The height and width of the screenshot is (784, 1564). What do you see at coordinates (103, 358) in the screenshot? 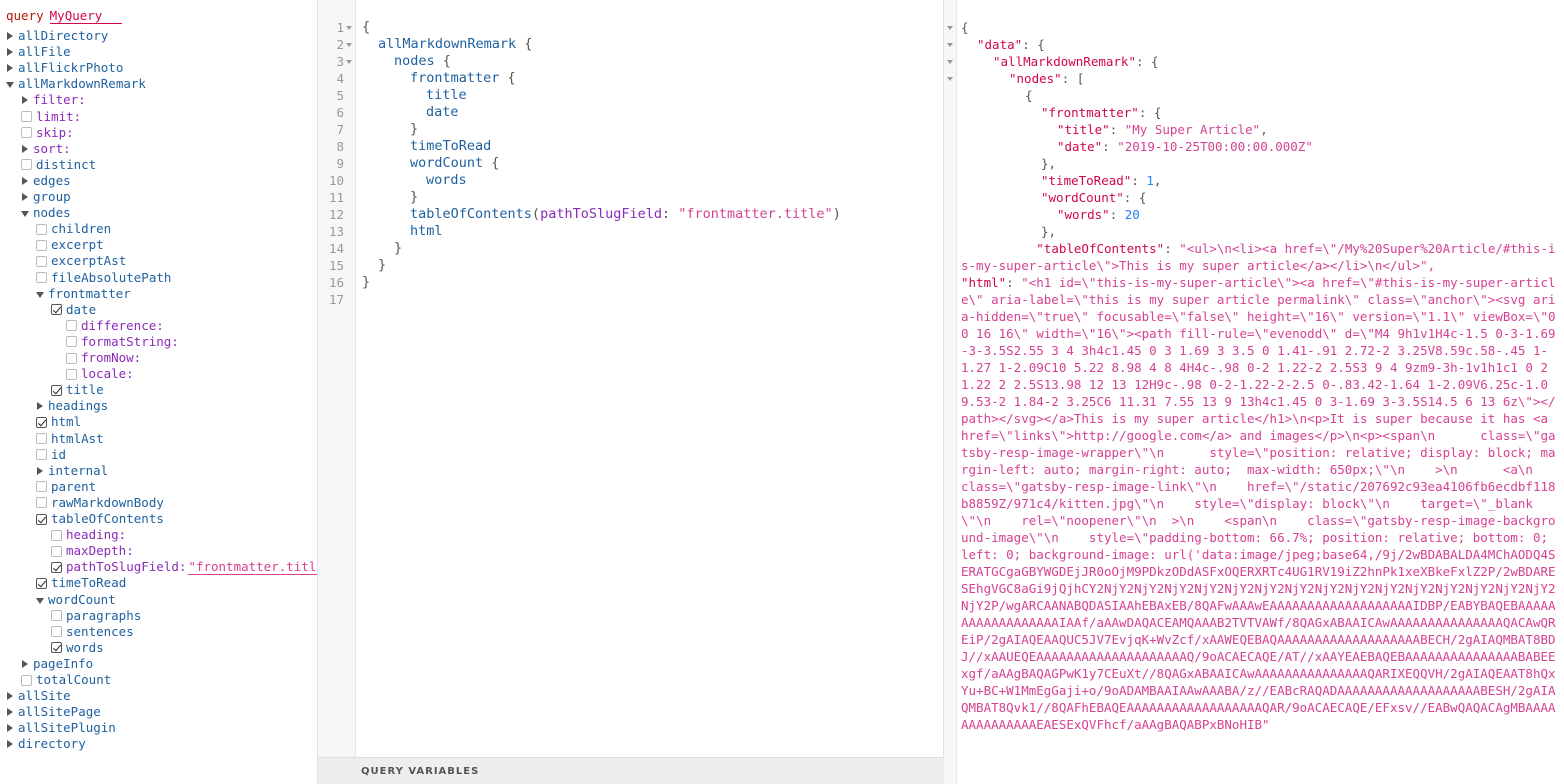
I see `explorer-row-fromnow: fromNow:` at bounding box center [103, 358].